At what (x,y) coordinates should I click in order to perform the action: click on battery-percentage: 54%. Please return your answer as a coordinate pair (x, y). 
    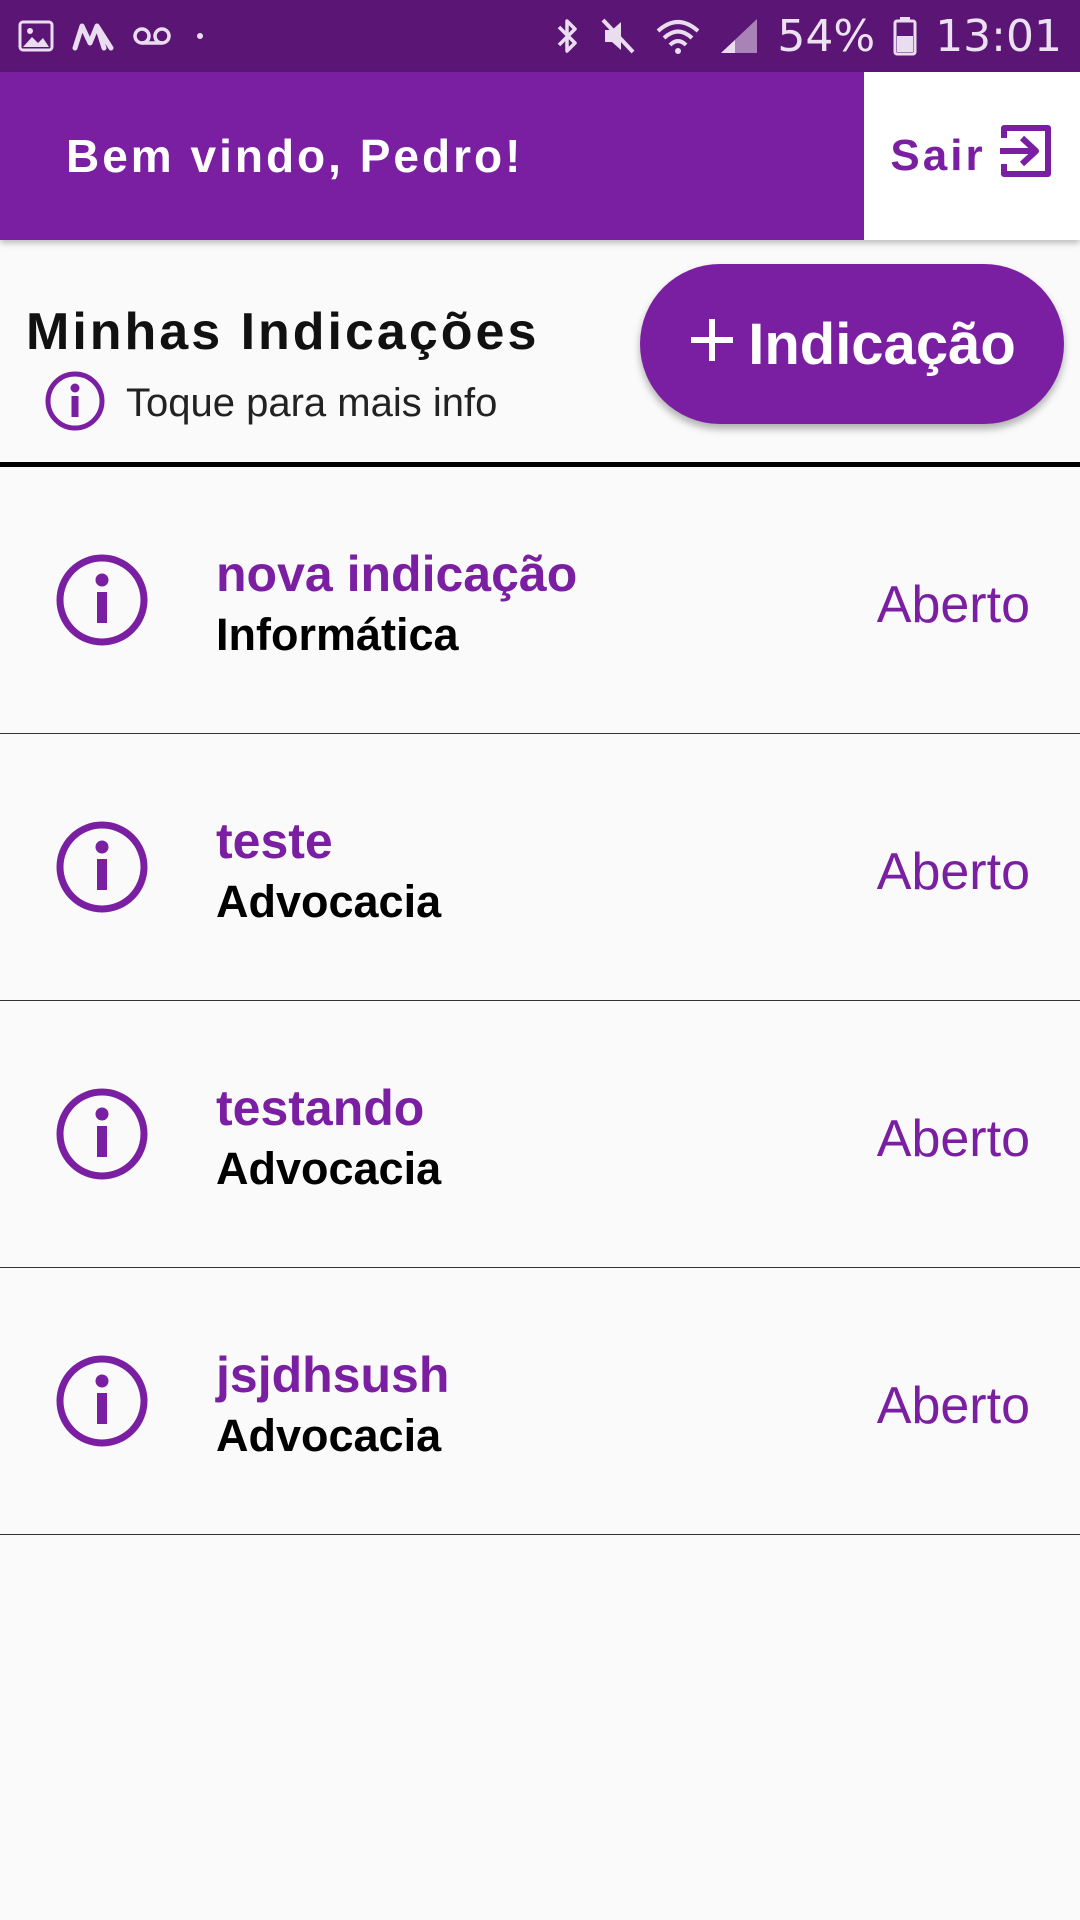
    Looking at the image, I should click on (826, 36).